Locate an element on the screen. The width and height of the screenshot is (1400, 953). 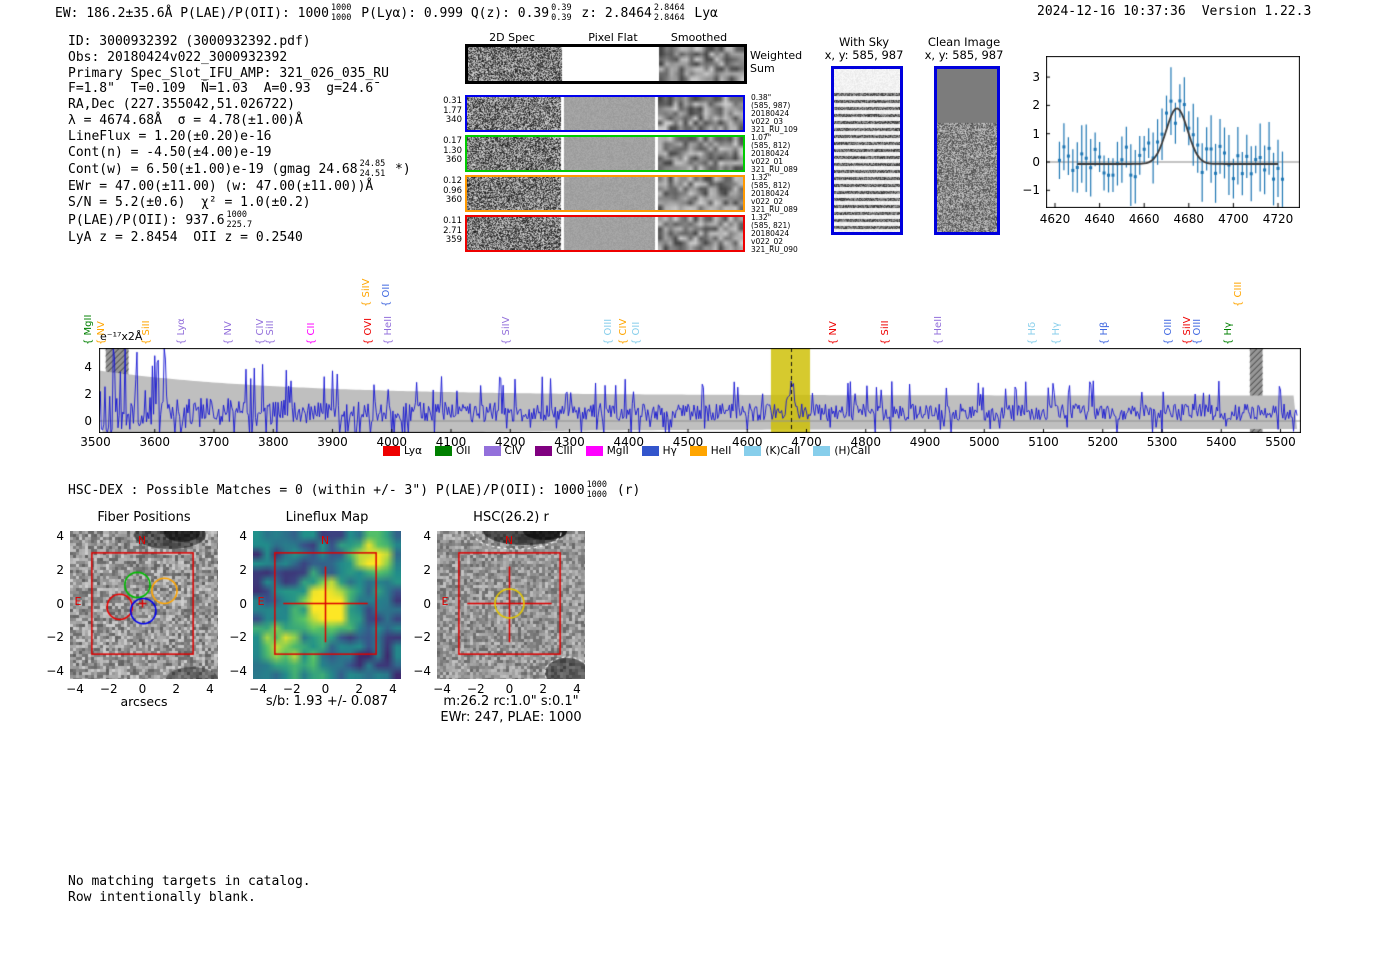
hsc-r-image is located at coordinates (511, 605).